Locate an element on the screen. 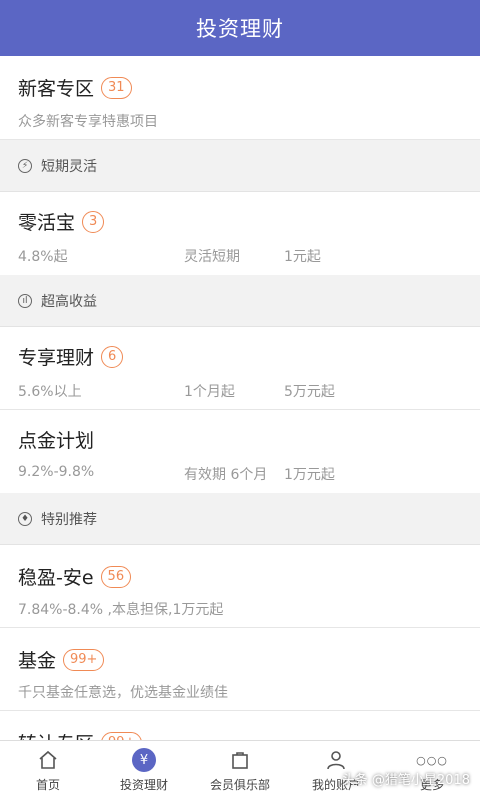 Image resolution: width=480 pixels, height=800 pixels. product-min: 1元起 is located at coordinates (302, 257).